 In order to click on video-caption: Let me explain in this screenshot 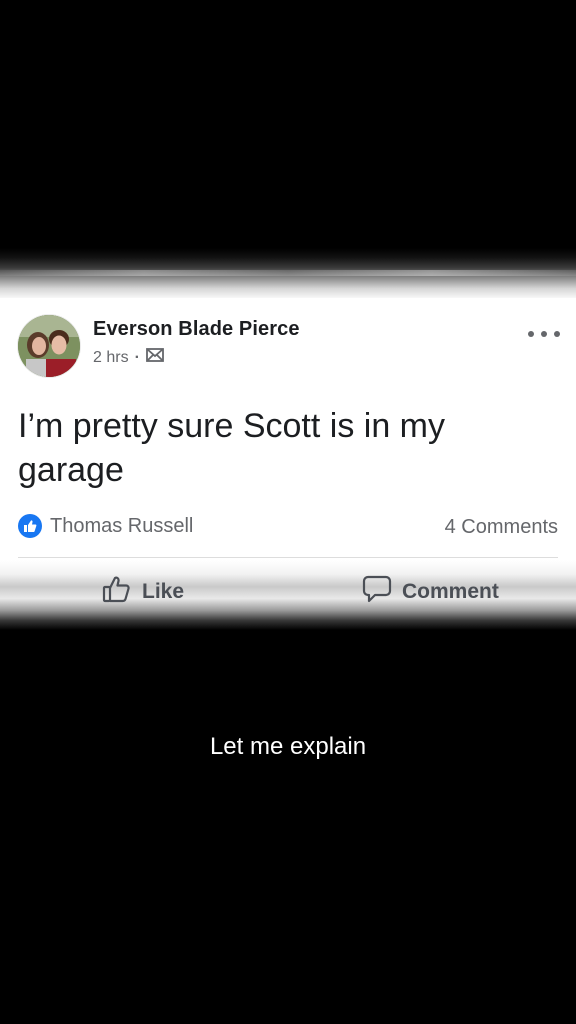, I will do `click(288, 746)`.